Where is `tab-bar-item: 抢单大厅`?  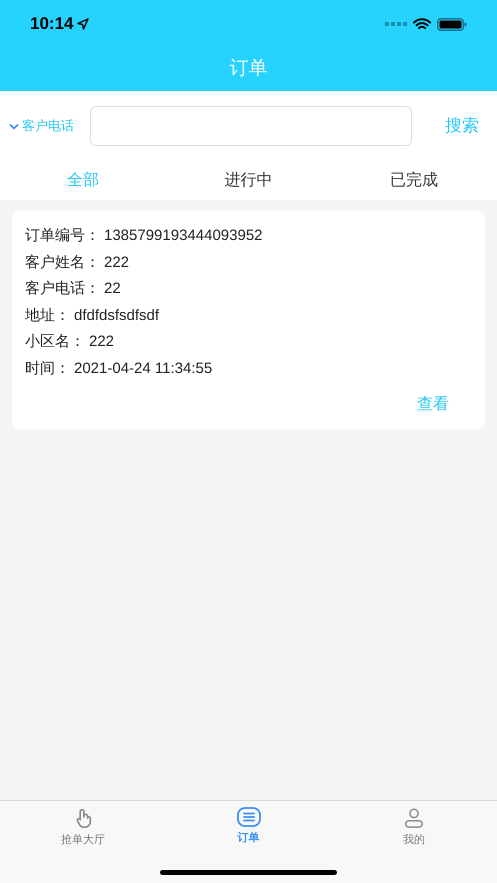 tab-bar-item: 抢单大厅 is located at coordinates (83, 827).